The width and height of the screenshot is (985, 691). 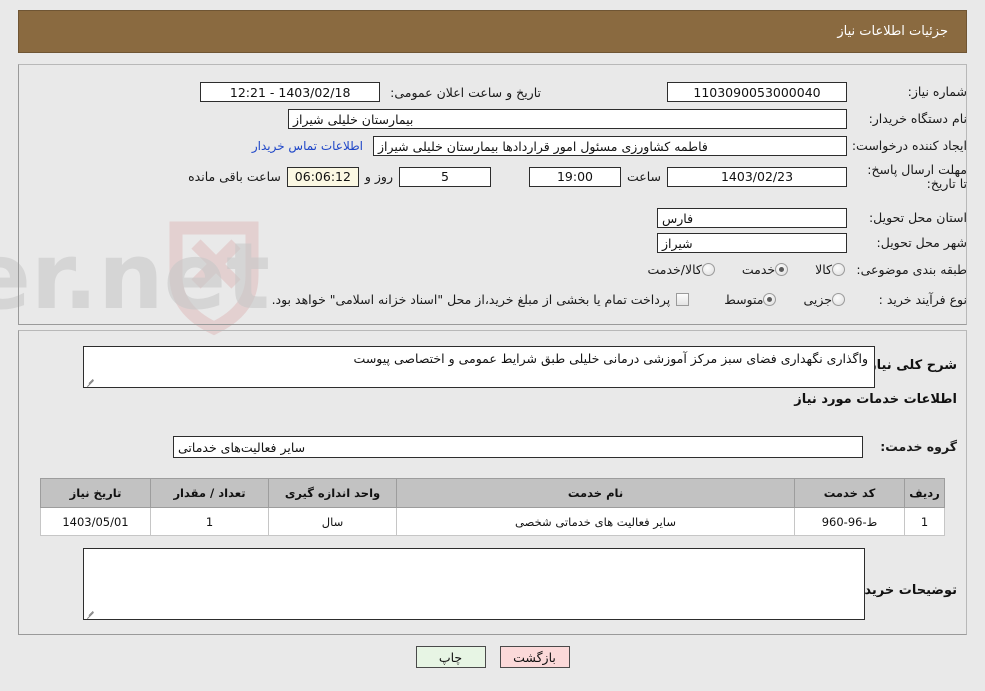 I want to click on service-group-value: سایر فعالیت‌های خدماتی, so click(x=518, y=447).